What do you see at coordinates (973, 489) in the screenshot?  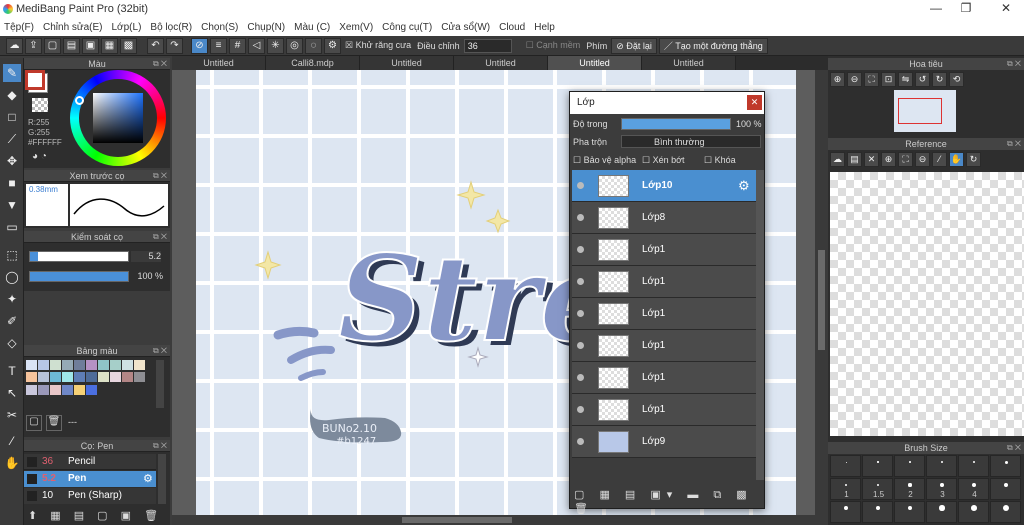 I see `brush-size-cell: 4` at bounding box center [973, 489].